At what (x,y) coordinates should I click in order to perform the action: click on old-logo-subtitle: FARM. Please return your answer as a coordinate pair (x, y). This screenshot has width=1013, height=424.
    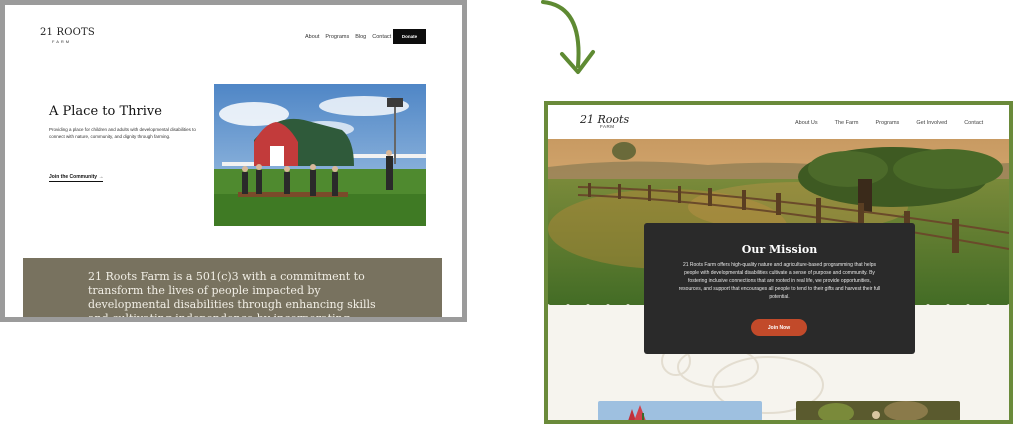
    Looking at the image, I should click on (62, 41).